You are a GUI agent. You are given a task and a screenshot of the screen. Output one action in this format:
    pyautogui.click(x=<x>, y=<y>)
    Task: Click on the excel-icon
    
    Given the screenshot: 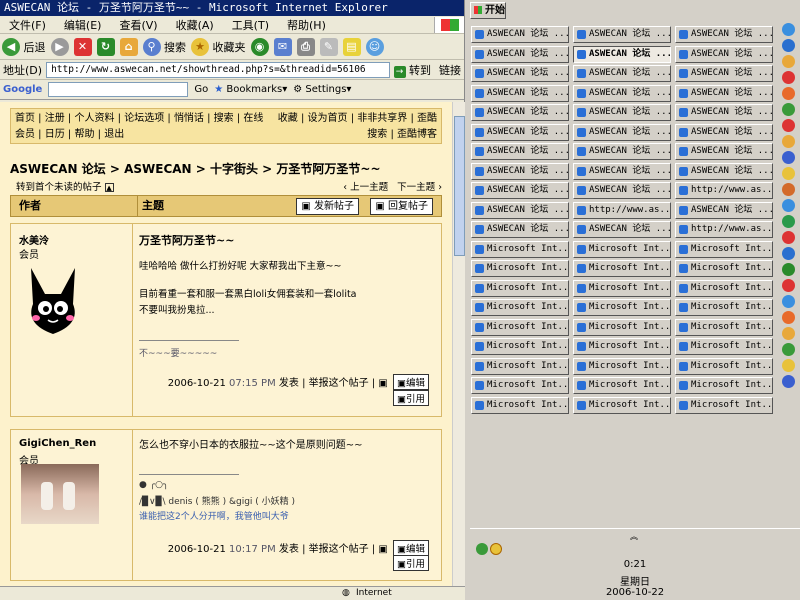 What is the action you would take?
    pyautogui.click(x=788, y=269)
    